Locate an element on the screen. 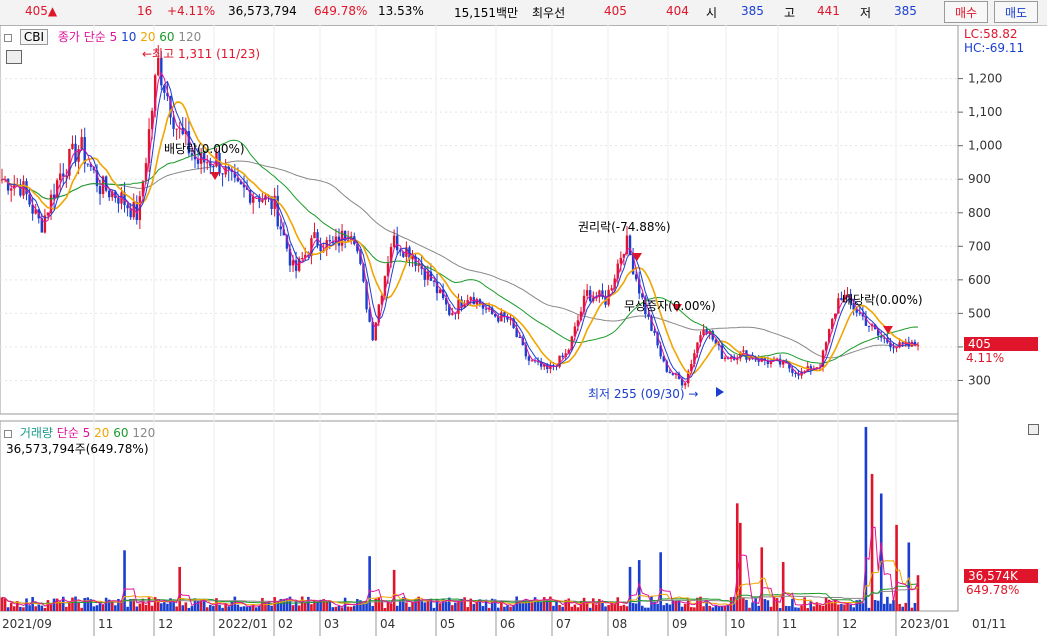 The width and height of the screenshot is (1047, 636). sell-button: 매도 is located at coordinates (1016, 12).